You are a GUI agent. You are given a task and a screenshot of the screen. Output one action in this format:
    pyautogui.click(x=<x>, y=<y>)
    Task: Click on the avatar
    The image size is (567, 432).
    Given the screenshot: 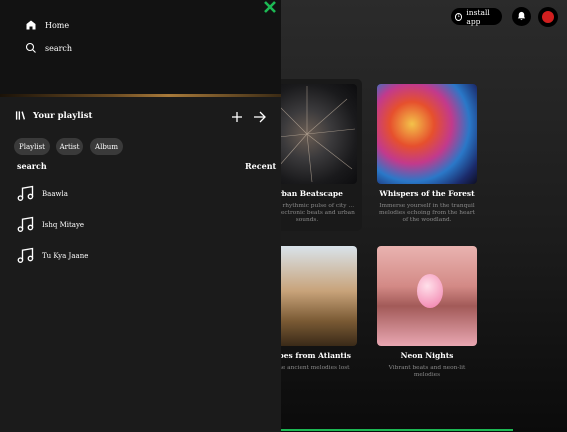 What is the action you would take?
    pyautogui.click(x=548, y=17)
    